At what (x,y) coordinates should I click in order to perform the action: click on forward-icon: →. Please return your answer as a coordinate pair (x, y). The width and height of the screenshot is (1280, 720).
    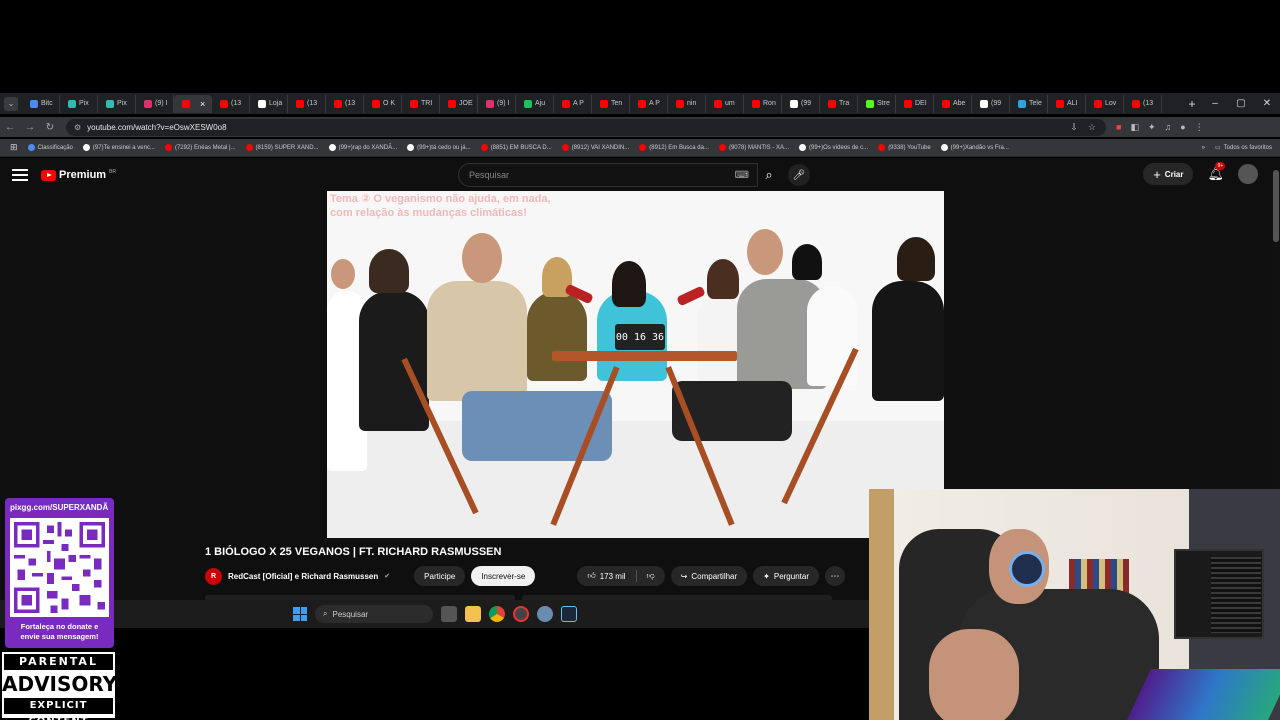
    Looking at the image, I should click on (30, 127).